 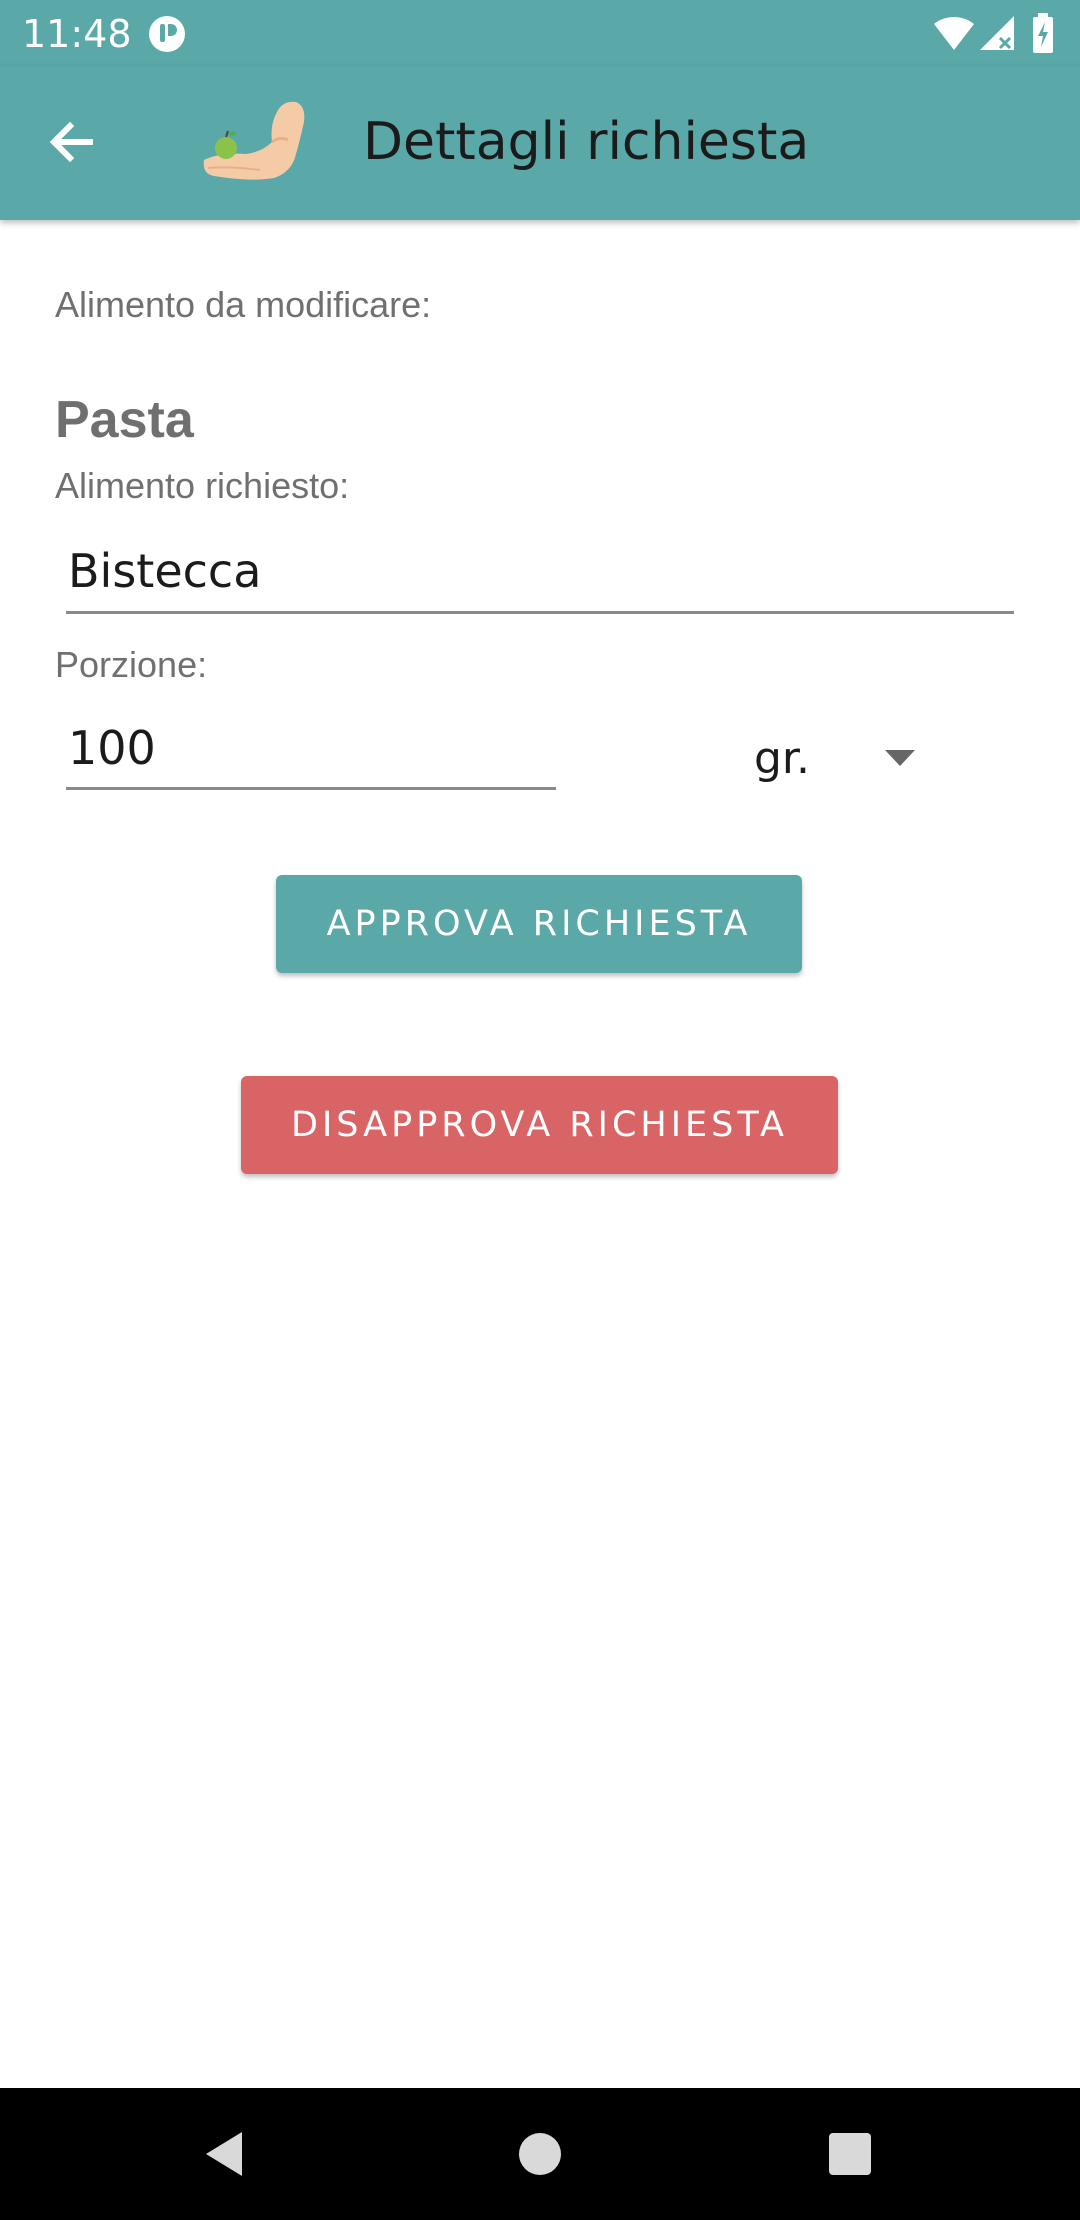 What do you see at coordinates (77, 34) in the screenshot?
I see `status-time: 11:48` at bounding box center [77, 34].